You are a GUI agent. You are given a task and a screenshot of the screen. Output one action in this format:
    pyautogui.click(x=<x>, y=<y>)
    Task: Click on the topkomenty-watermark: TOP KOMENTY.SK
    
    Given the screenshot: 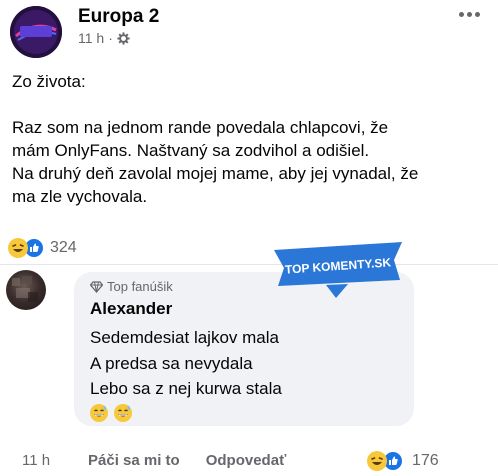 What is the action you would take?
    pyautogui.click(x=338, y=270)
    